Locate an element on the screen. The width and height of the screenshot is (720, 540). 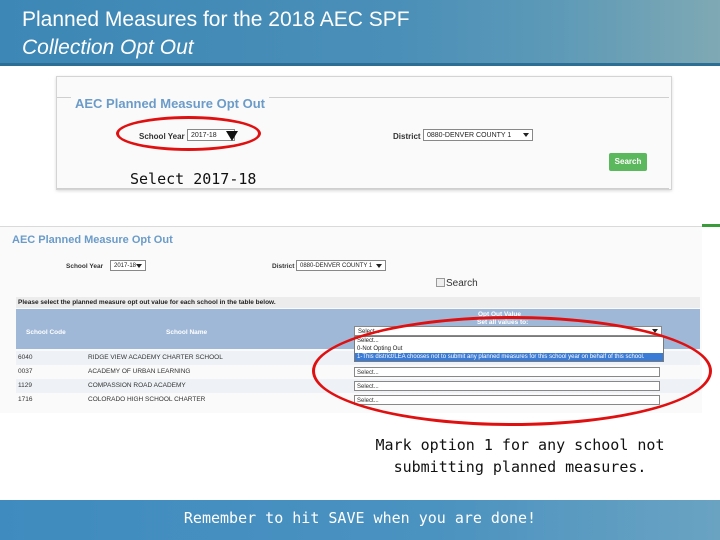
search-image-link: Search is located at coordinates (457, 283).